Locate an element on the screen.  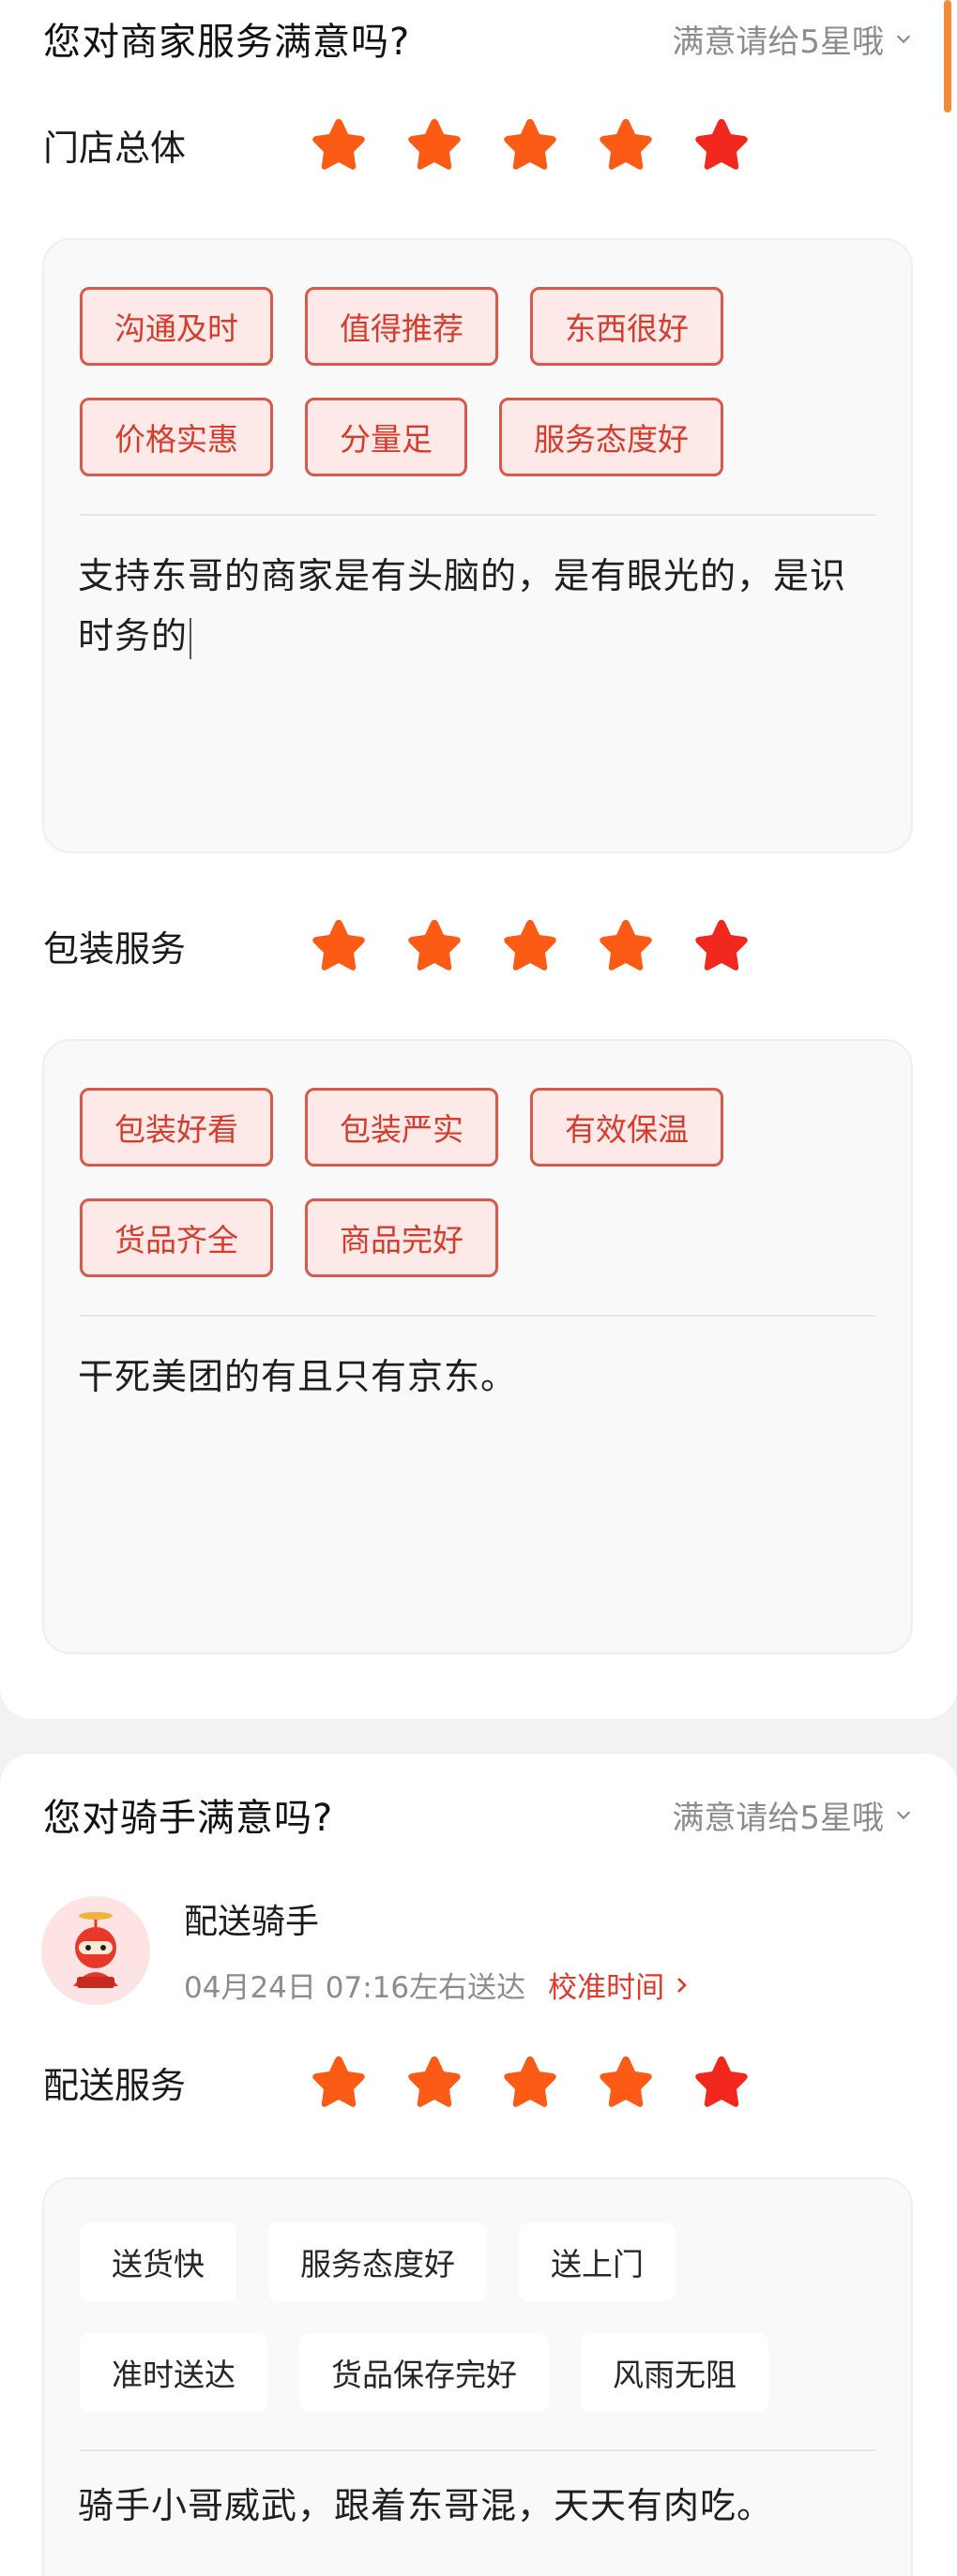
delivery-review-input: 骑手小哥威武，跟着东哥混，天天有肉吃。 is located at coordinates (471, 2506).